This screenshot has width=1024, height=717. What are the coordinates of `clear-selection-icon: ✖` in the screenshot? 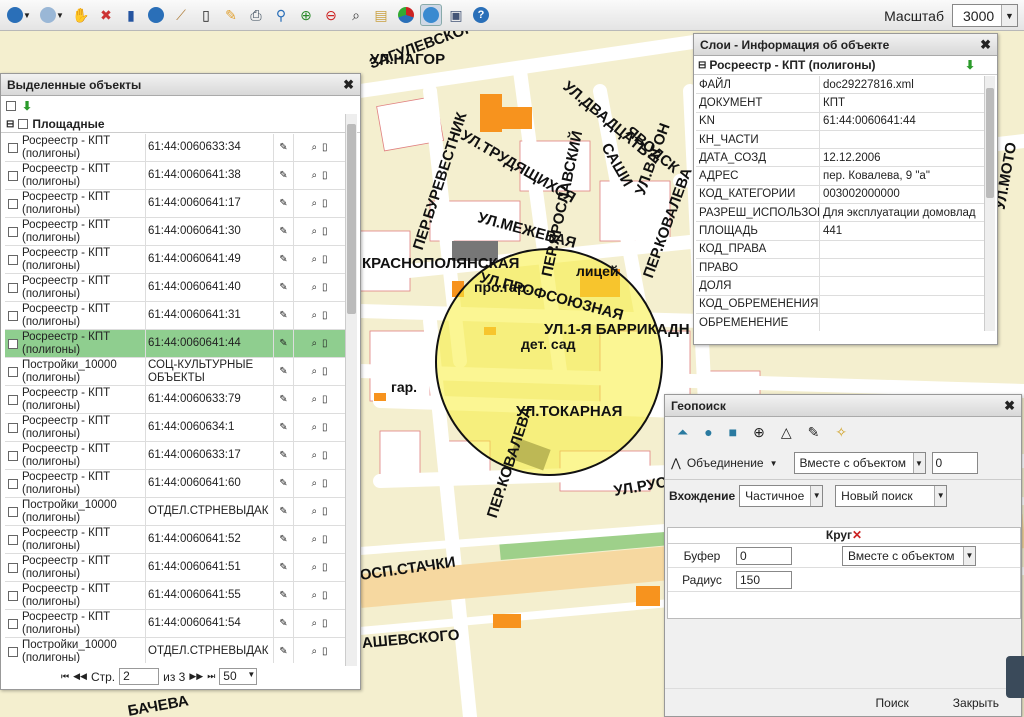 It's located at (106, 15).